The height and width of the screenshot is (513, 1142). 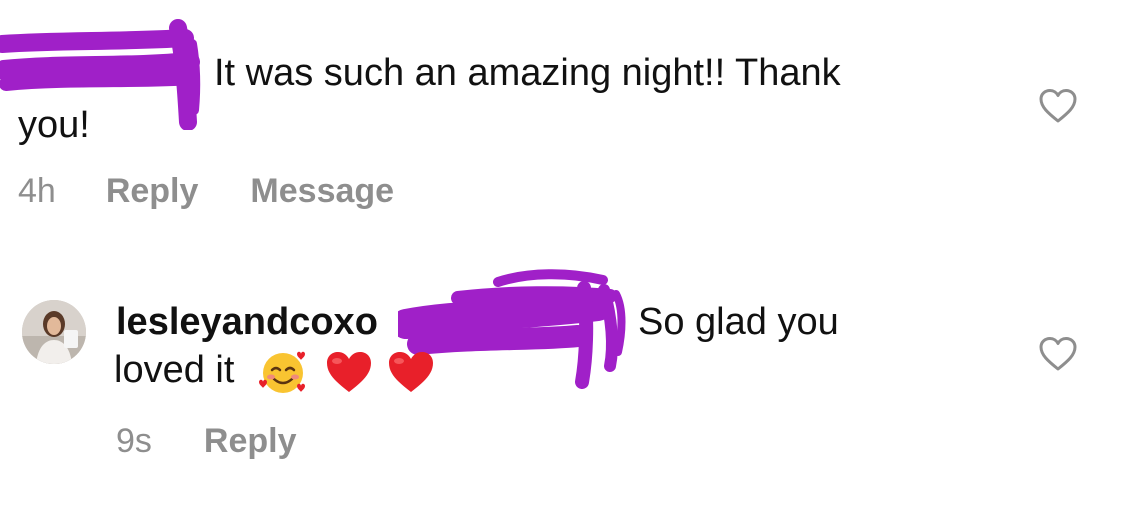 I want to click on comment-1-message-button: Message, so click(x=322, y=191).